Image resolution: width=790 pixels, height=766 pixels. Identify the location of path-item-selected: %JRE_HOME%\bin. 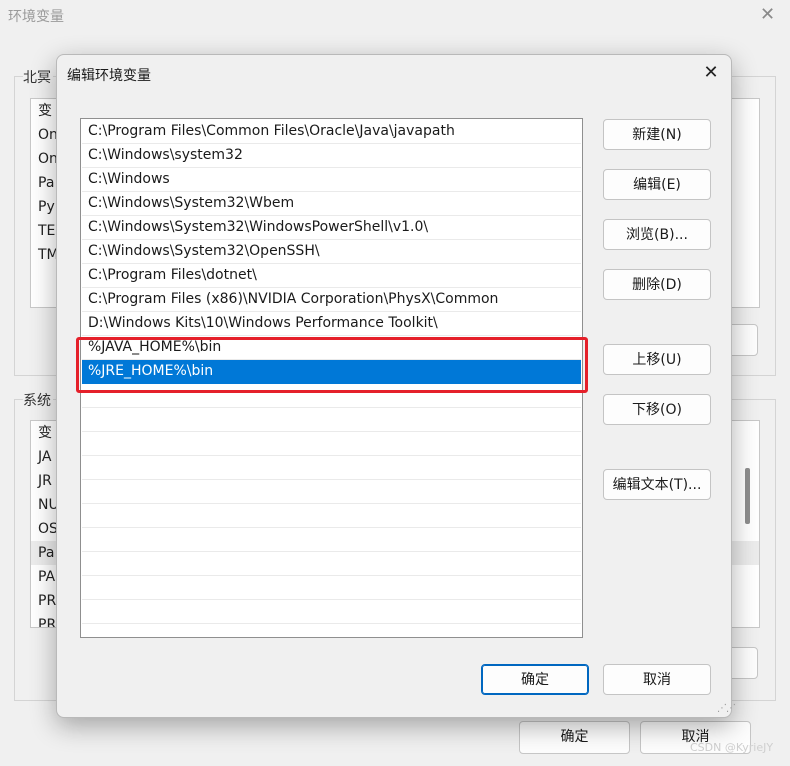
(331, 372).